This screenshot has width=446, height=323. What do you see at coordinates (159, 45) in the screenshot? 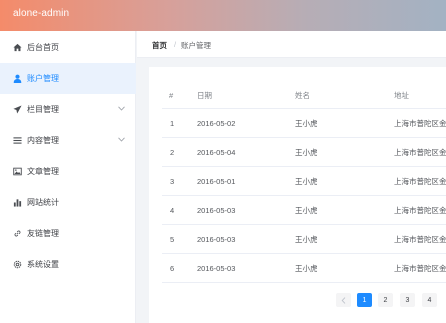
I see `breadcrumb-home: 首页` at bounding box center [159, 45].